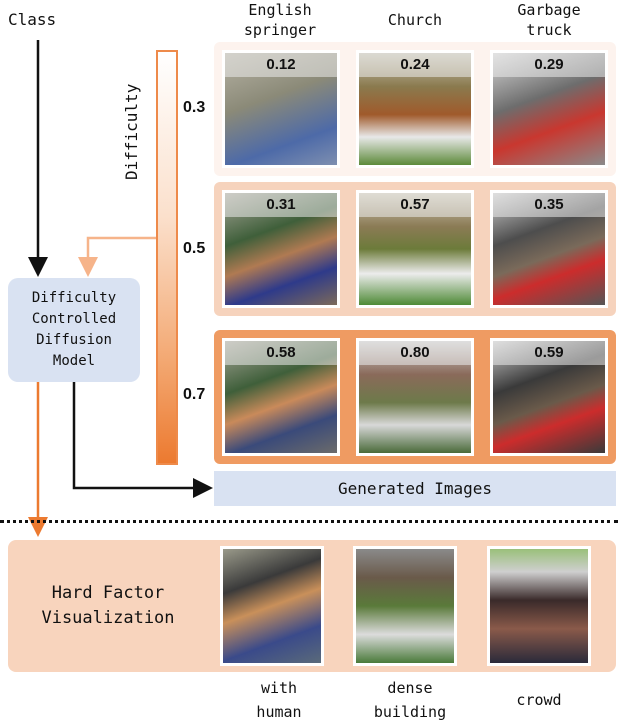 This screenshot has height=724, width=618. I want to click on image-church: 0.57, so click(415, 249).